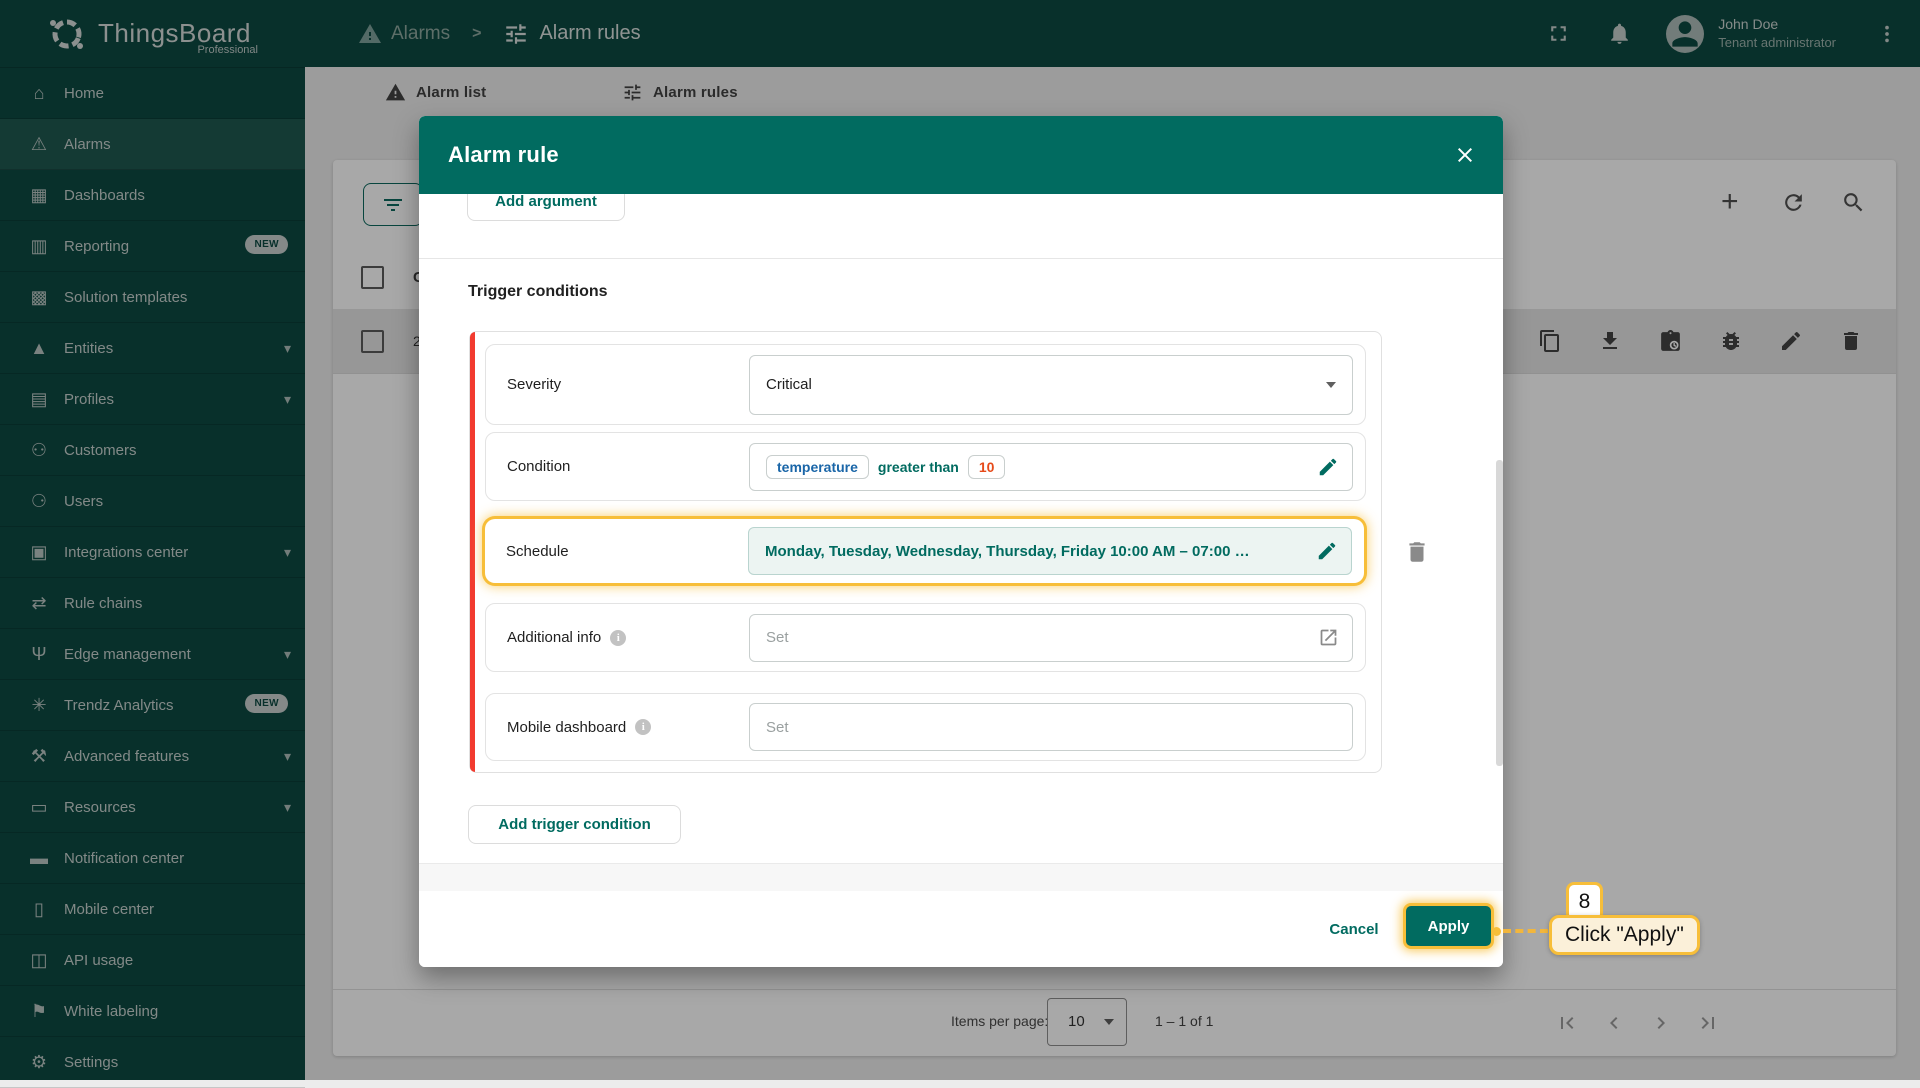 The image size is (1920, 1088). What do you see at coordinates (777, 637) in the screenshot?
I see `additional-info-placeholder: Set` at bounding box center [777, 637].